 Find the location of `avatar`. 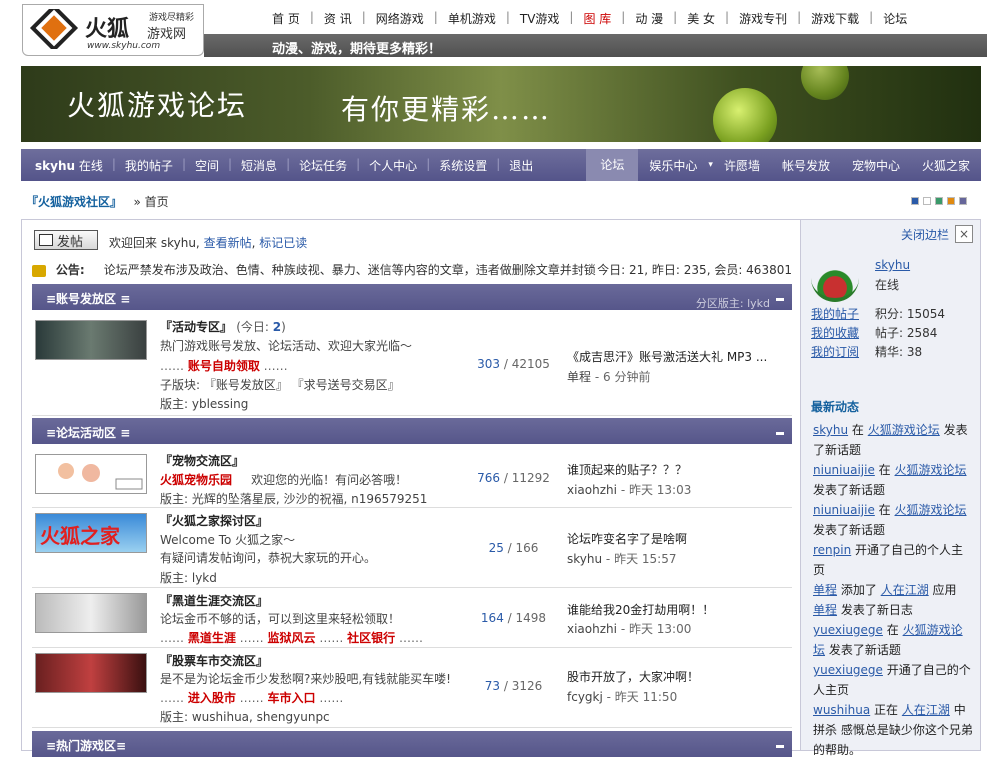

avatar is located at coordinates (835, 280).